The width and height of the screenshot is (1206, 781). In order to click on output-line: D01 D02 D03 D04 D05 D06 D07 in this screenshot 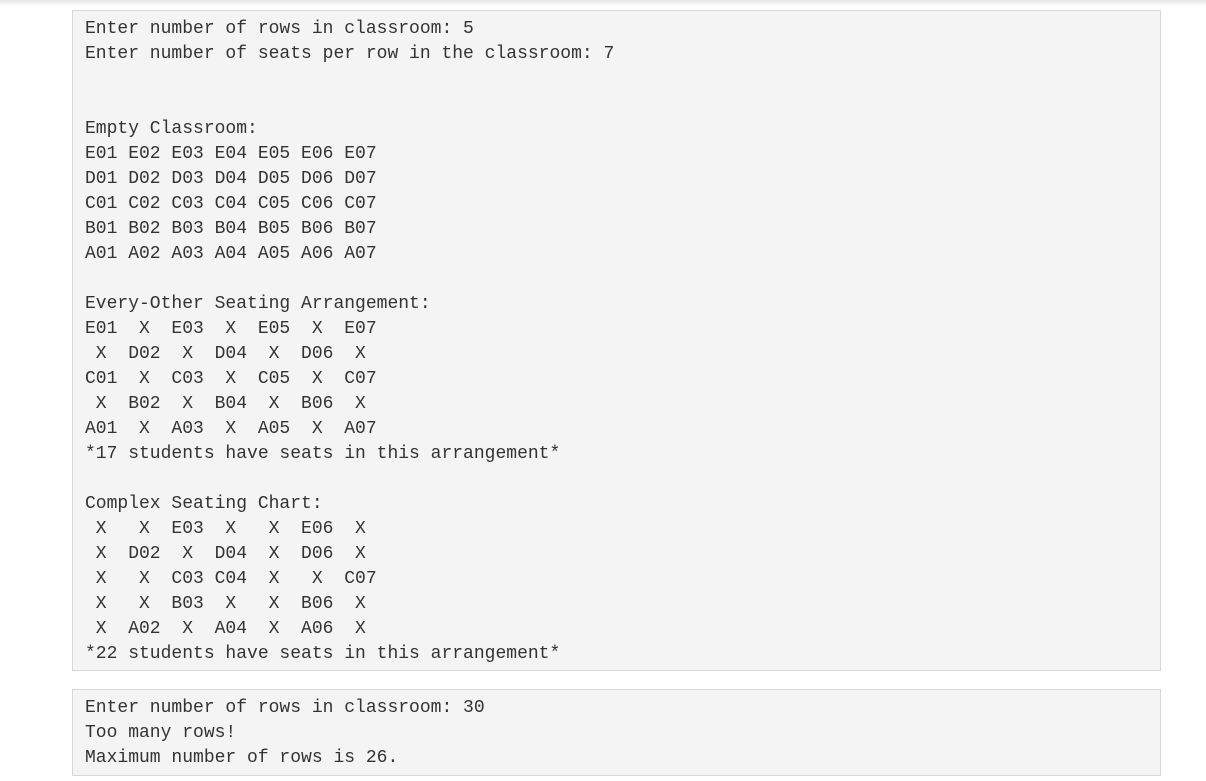, I will do `click(231, 179)`.